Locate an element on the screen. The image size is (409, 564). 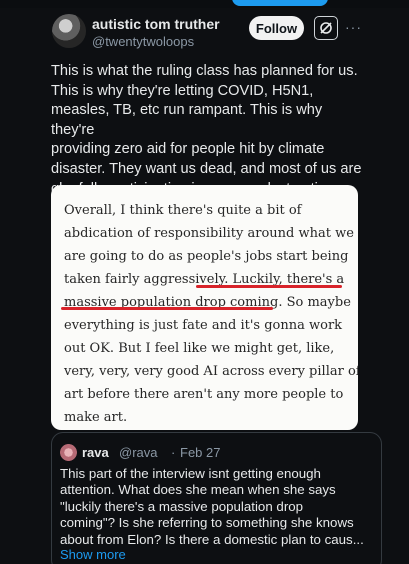
quote-line: make art. is located at coordinates (96, 417).